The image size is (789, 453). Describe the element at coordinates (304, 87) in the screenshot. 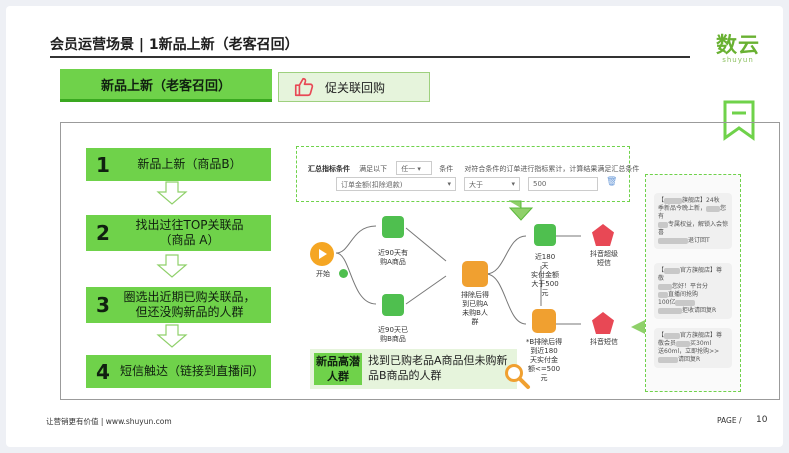

I see `thumbs-up-icon` at that location.